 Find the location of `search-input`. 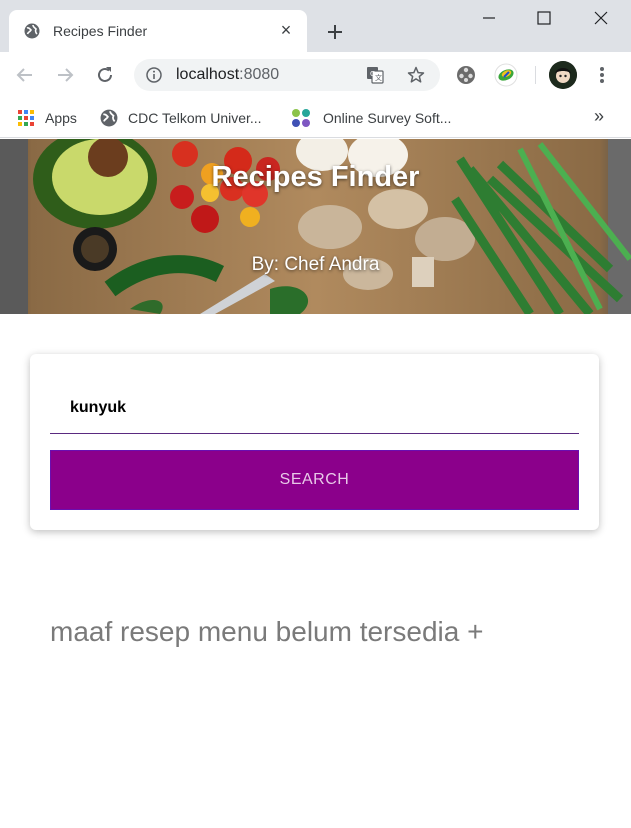

search-input is located at coordinates (314, 408).